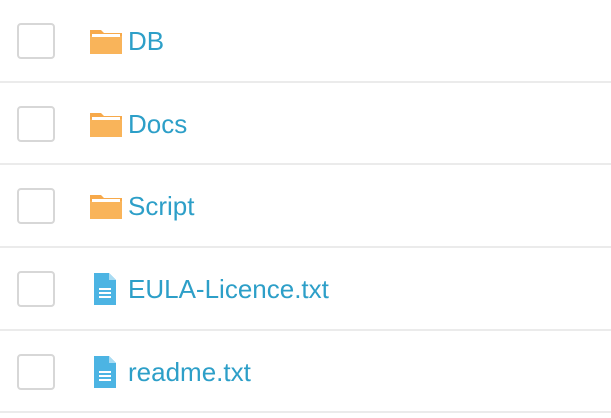 This screenshot has height=418, width=611. What do you see at coordinates (161, 206) in the screenshot?
I see `item-name-link: Script` at bounding box center [161, 206].